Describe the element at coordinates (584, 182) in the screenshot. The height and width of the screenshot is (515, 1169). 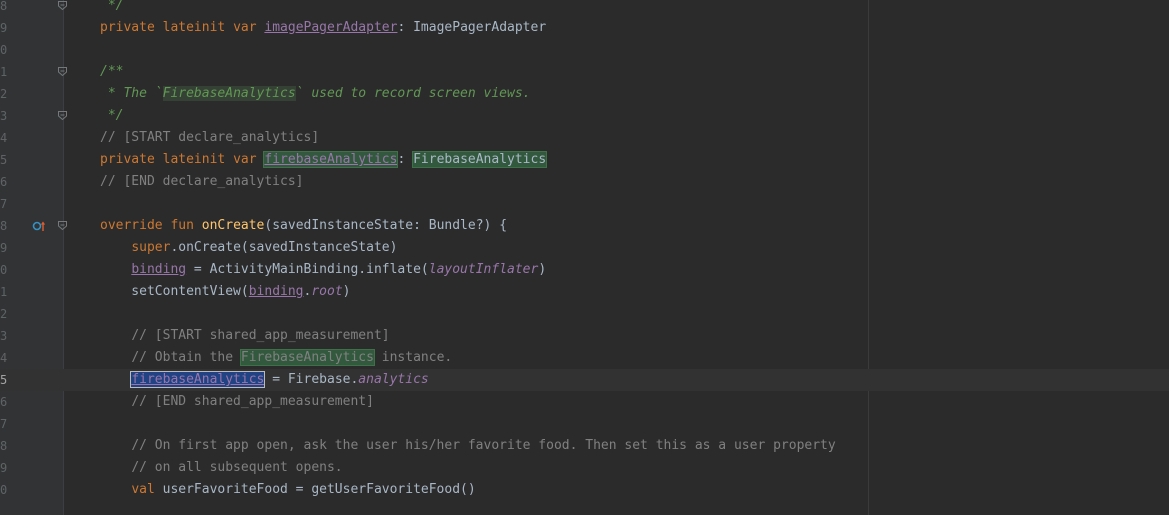
I see `code-line: 6 // [END declare_analytics]` at that location.